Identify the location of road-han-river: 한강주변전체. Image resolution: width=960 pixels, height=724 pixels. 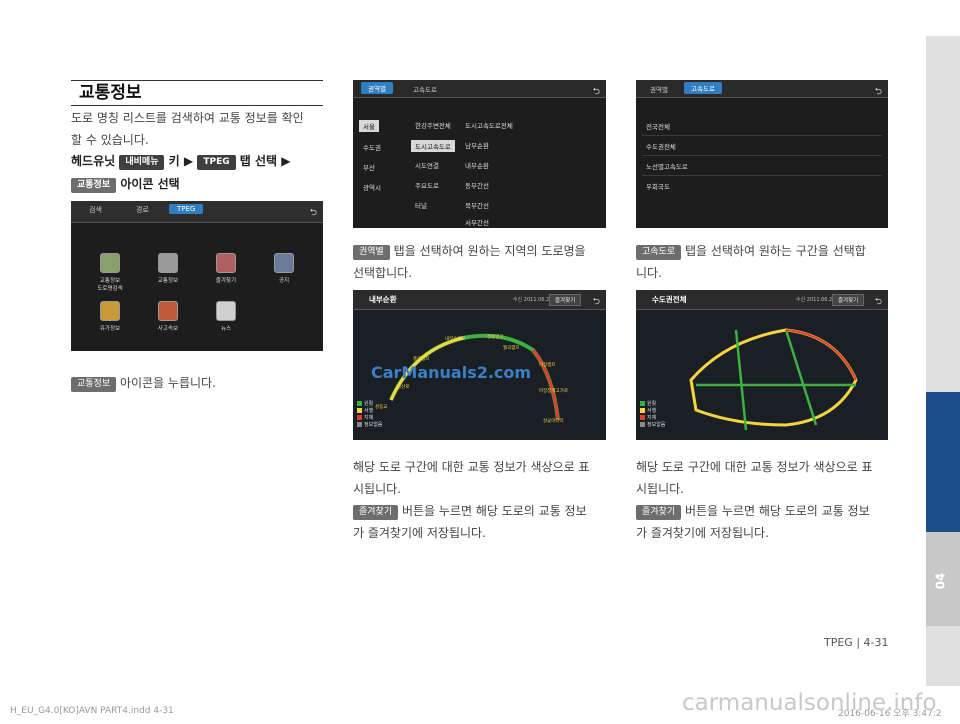
(433, 125).